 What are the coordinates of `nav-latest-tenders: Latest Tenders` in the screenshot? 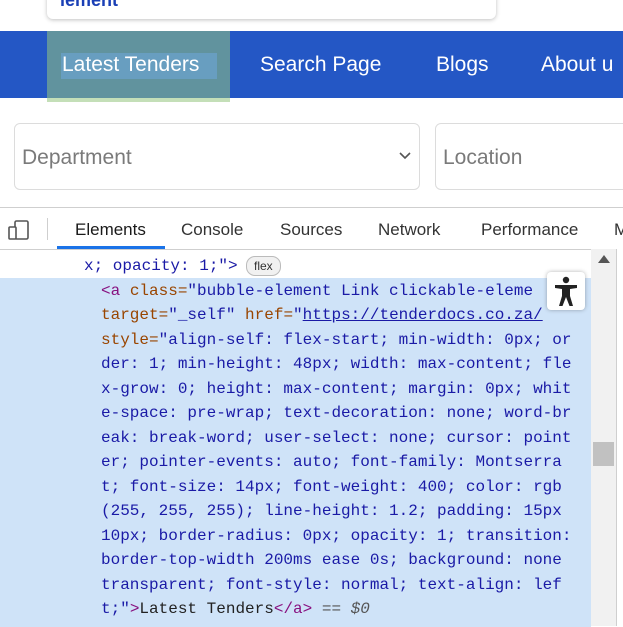 It's located at (130, 65).